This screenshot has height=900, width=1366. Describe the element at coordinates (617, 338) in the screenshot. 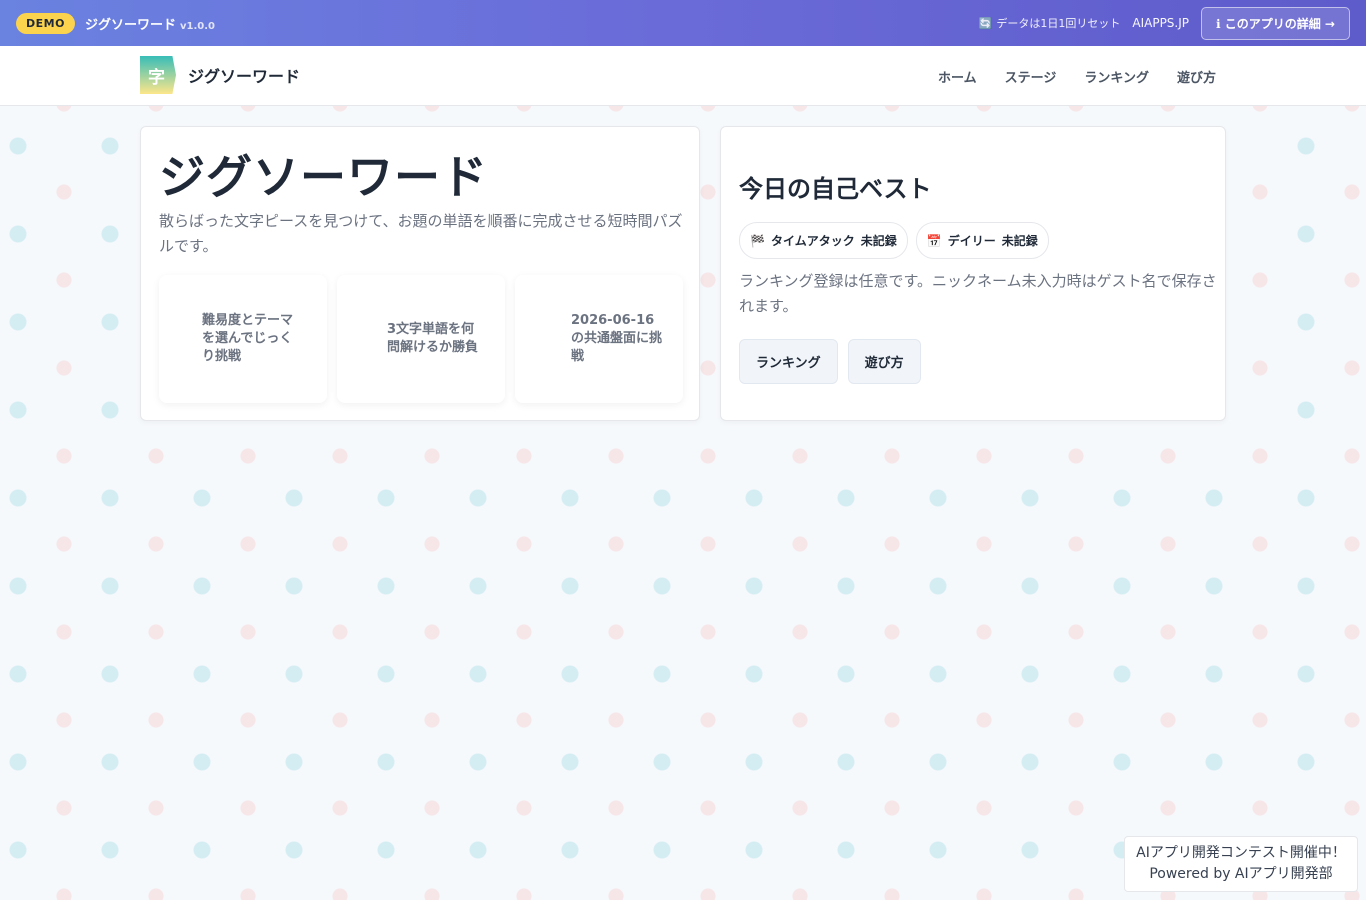

I see `feature-text: 2026-06-16 の共通盤面に挑戦` at that location.